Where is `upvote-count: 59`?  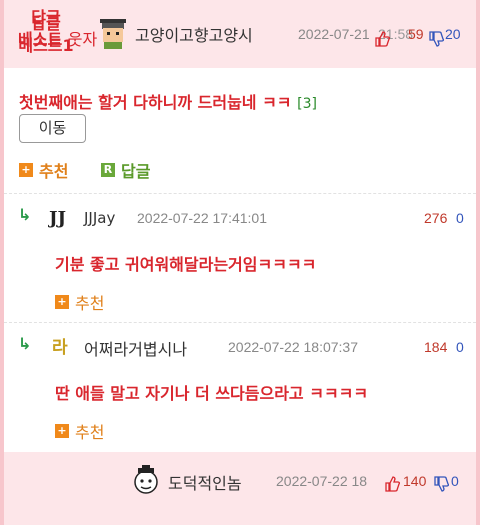
upvote-count: 59 is located at coordinates (416, 34).